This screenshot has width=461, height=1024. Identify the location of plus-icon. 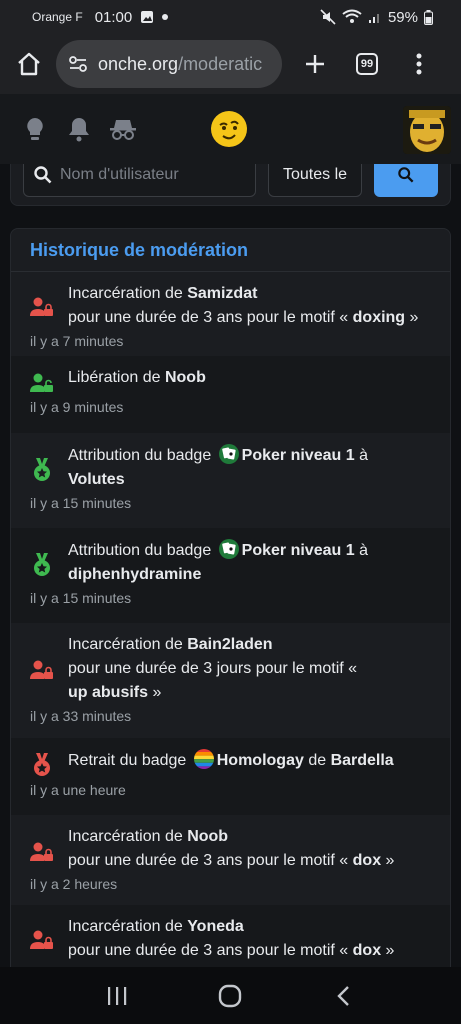
(315, 64).